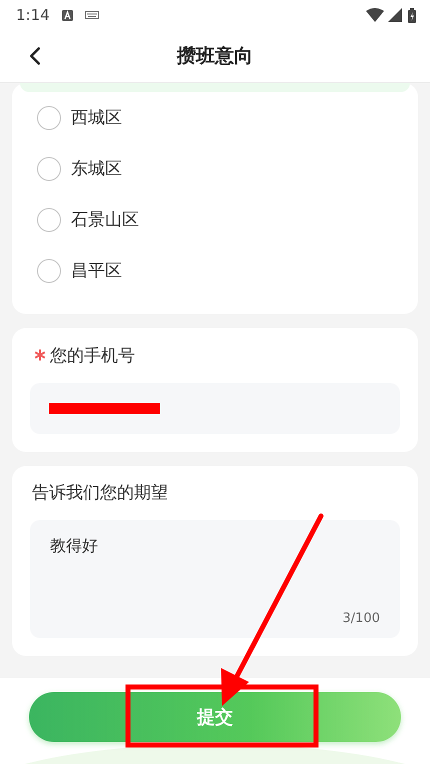 The height and width of the screenshot is (764, 430). I want to click on text-input-icon, so click(67, 15).